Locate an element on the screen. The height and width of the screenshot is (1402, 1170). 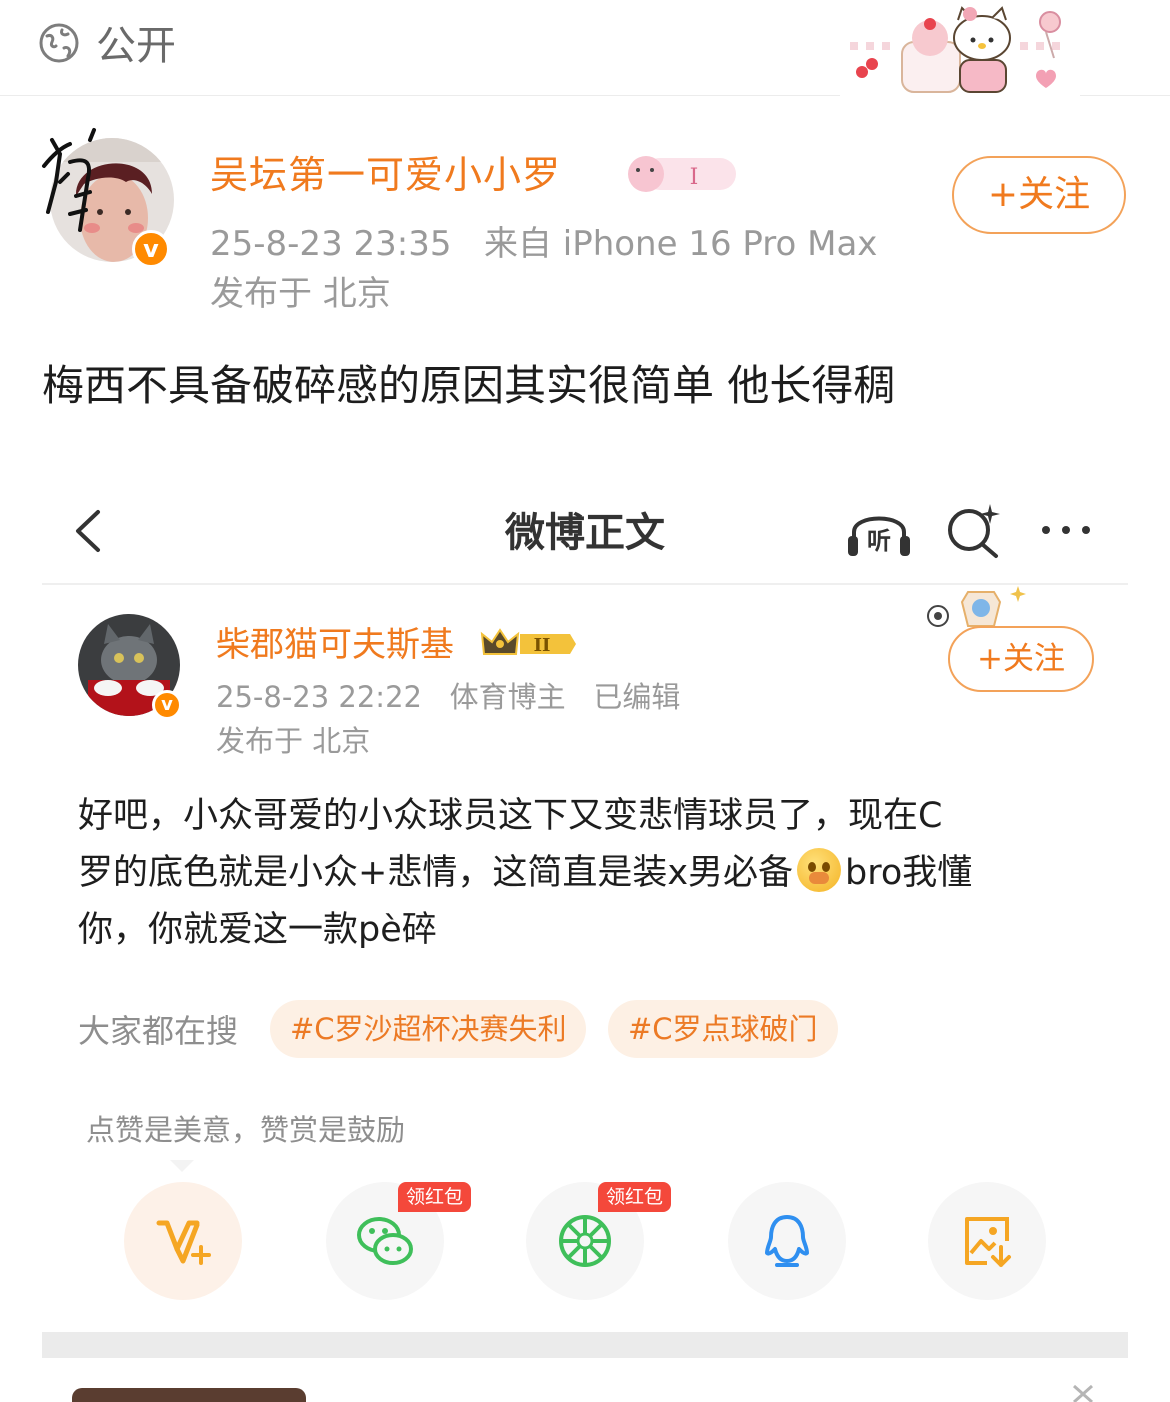
badge-decoration is located at coordinates (976, 606).